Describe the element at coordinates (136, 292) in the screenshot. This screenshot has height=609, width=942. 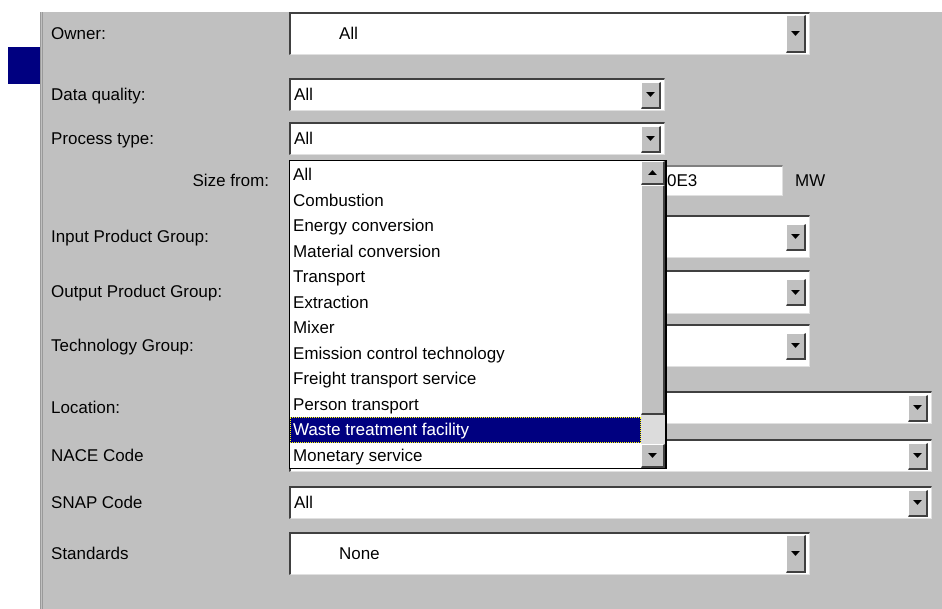
I see `field-label: Output Product Group:` at that location.